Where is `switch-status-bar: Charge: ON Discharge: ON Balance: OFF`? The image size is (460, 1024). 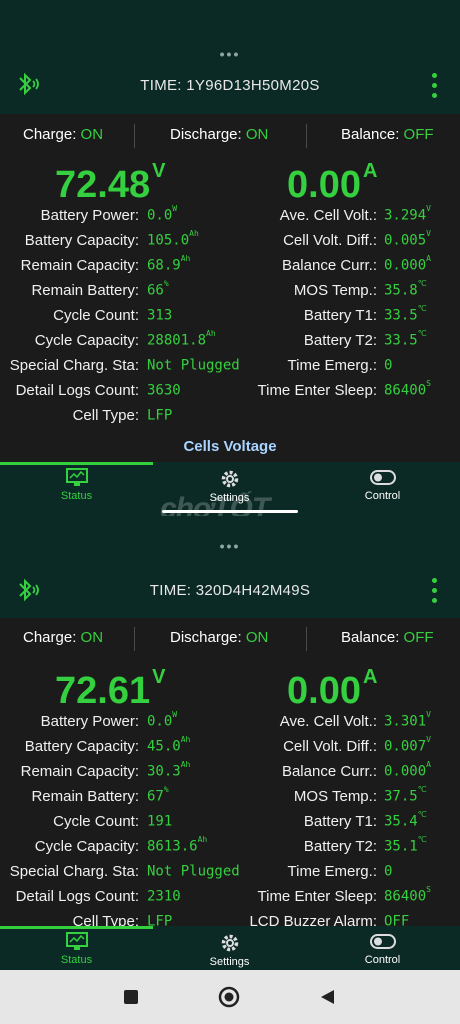
switch-status-bar: Charge: ON Discharge: ON Balance: OFF is located at coordinates (230, 639).